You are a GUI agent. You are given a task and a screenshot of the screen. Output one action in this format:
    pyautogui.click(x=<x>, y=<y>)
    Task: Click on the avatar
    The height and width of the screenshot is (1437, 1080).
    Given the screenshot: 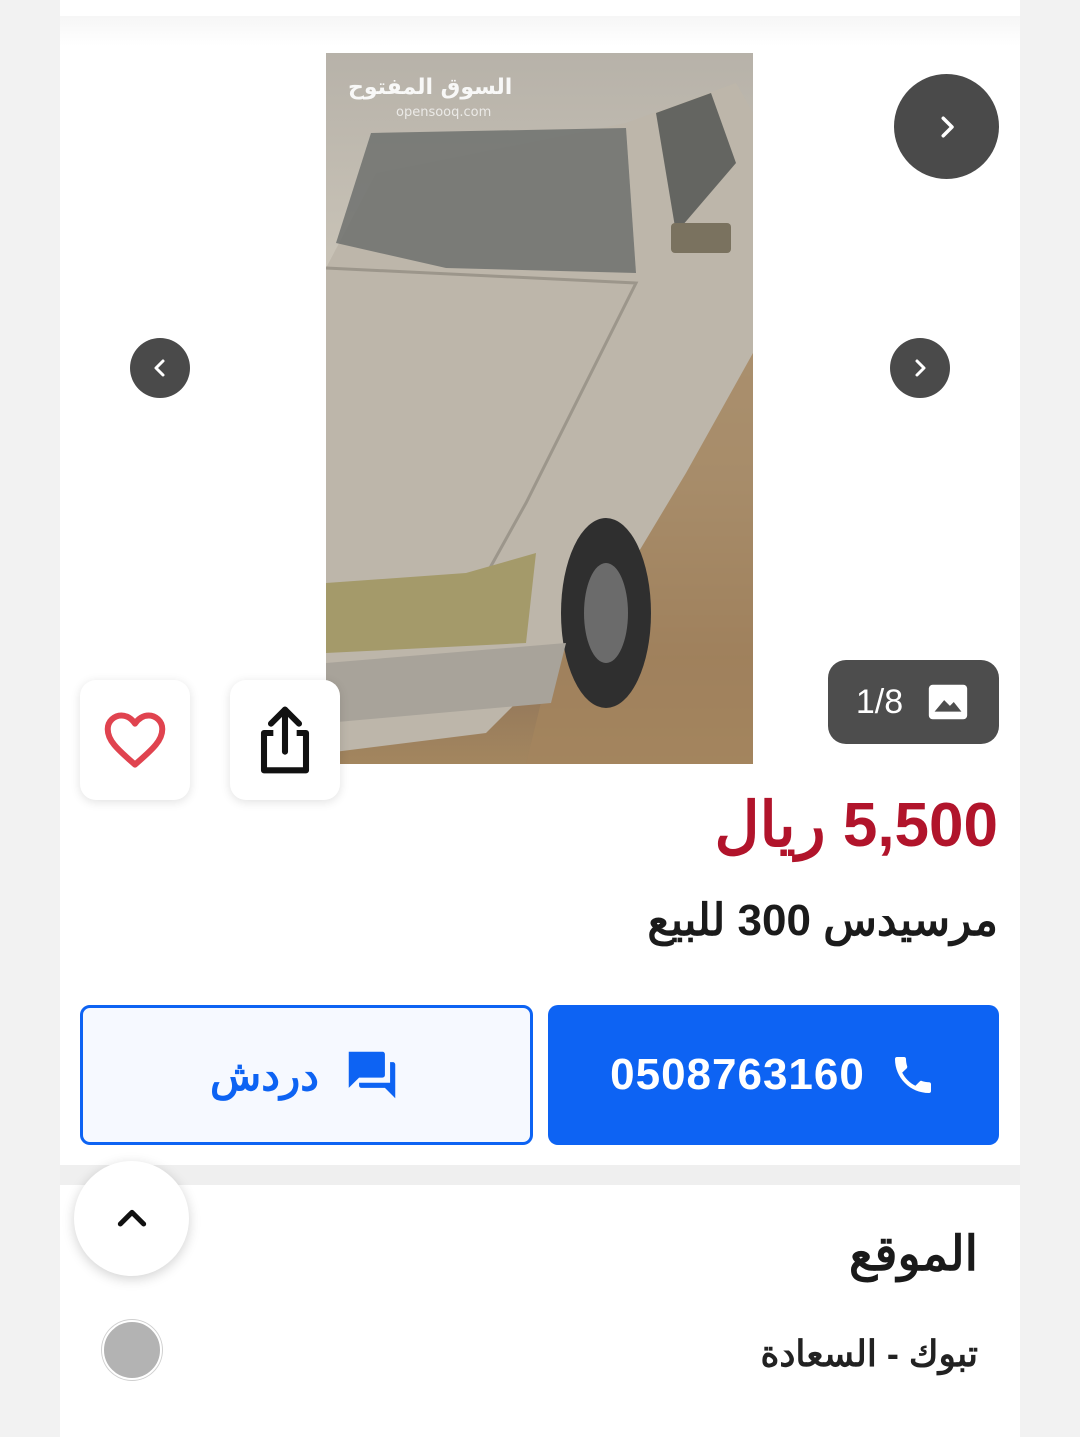 What is the action you would take?
    pyautogui.click(x=132, y=1350)
    